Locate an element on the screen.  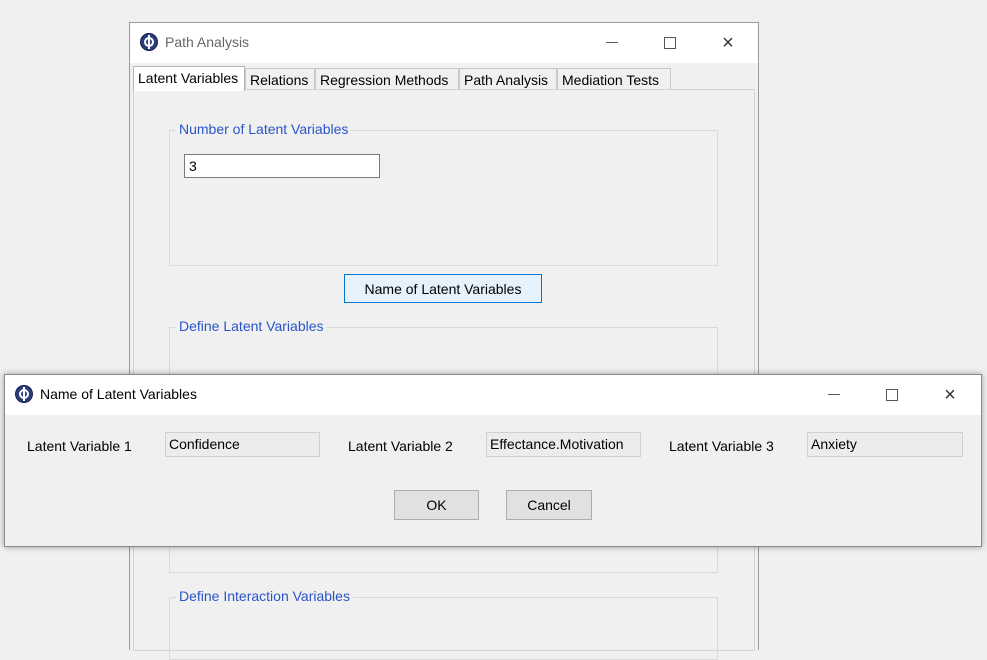
main-minimize-button is located at coordinates (612, 43).